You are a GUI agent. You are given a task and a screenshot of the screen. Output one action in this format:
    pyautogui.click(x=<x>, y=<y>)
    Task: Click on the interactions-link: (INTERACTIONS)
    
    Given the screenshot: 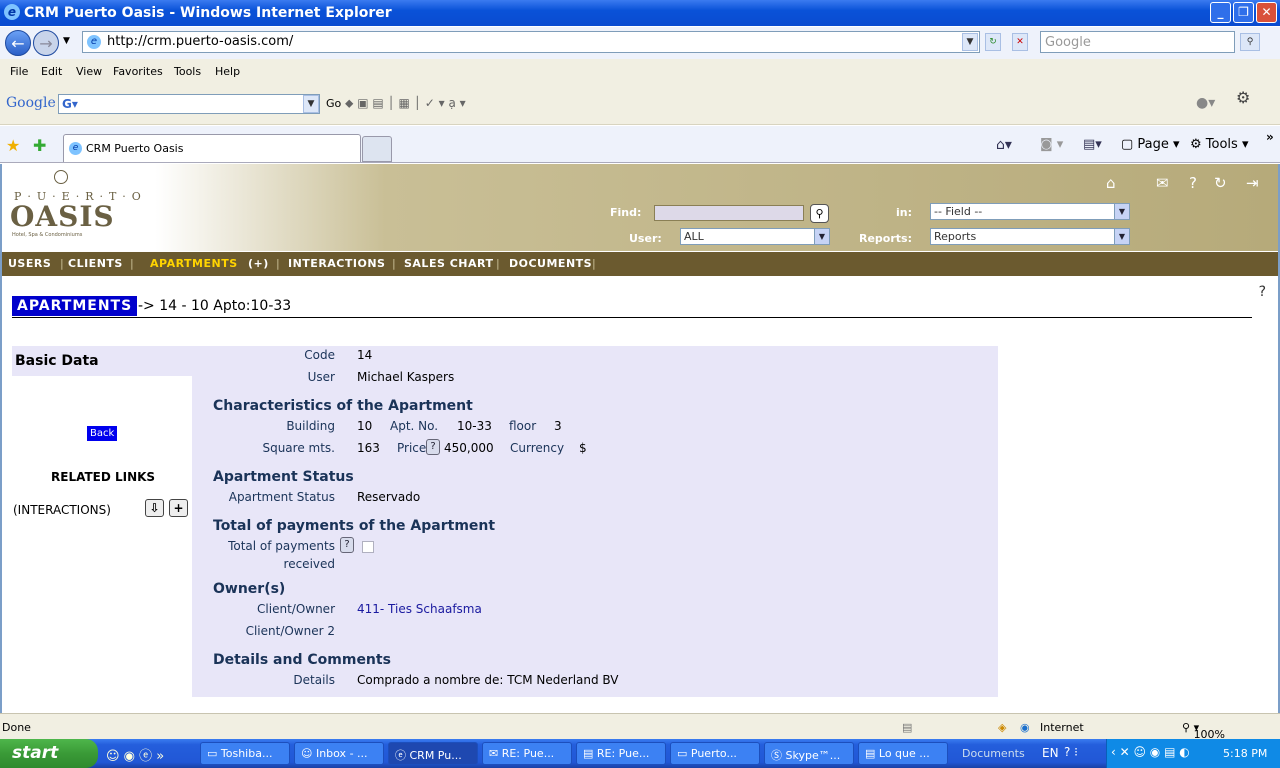 What is the action you would take?
    pyautogui.click(x=62, y=510)
    